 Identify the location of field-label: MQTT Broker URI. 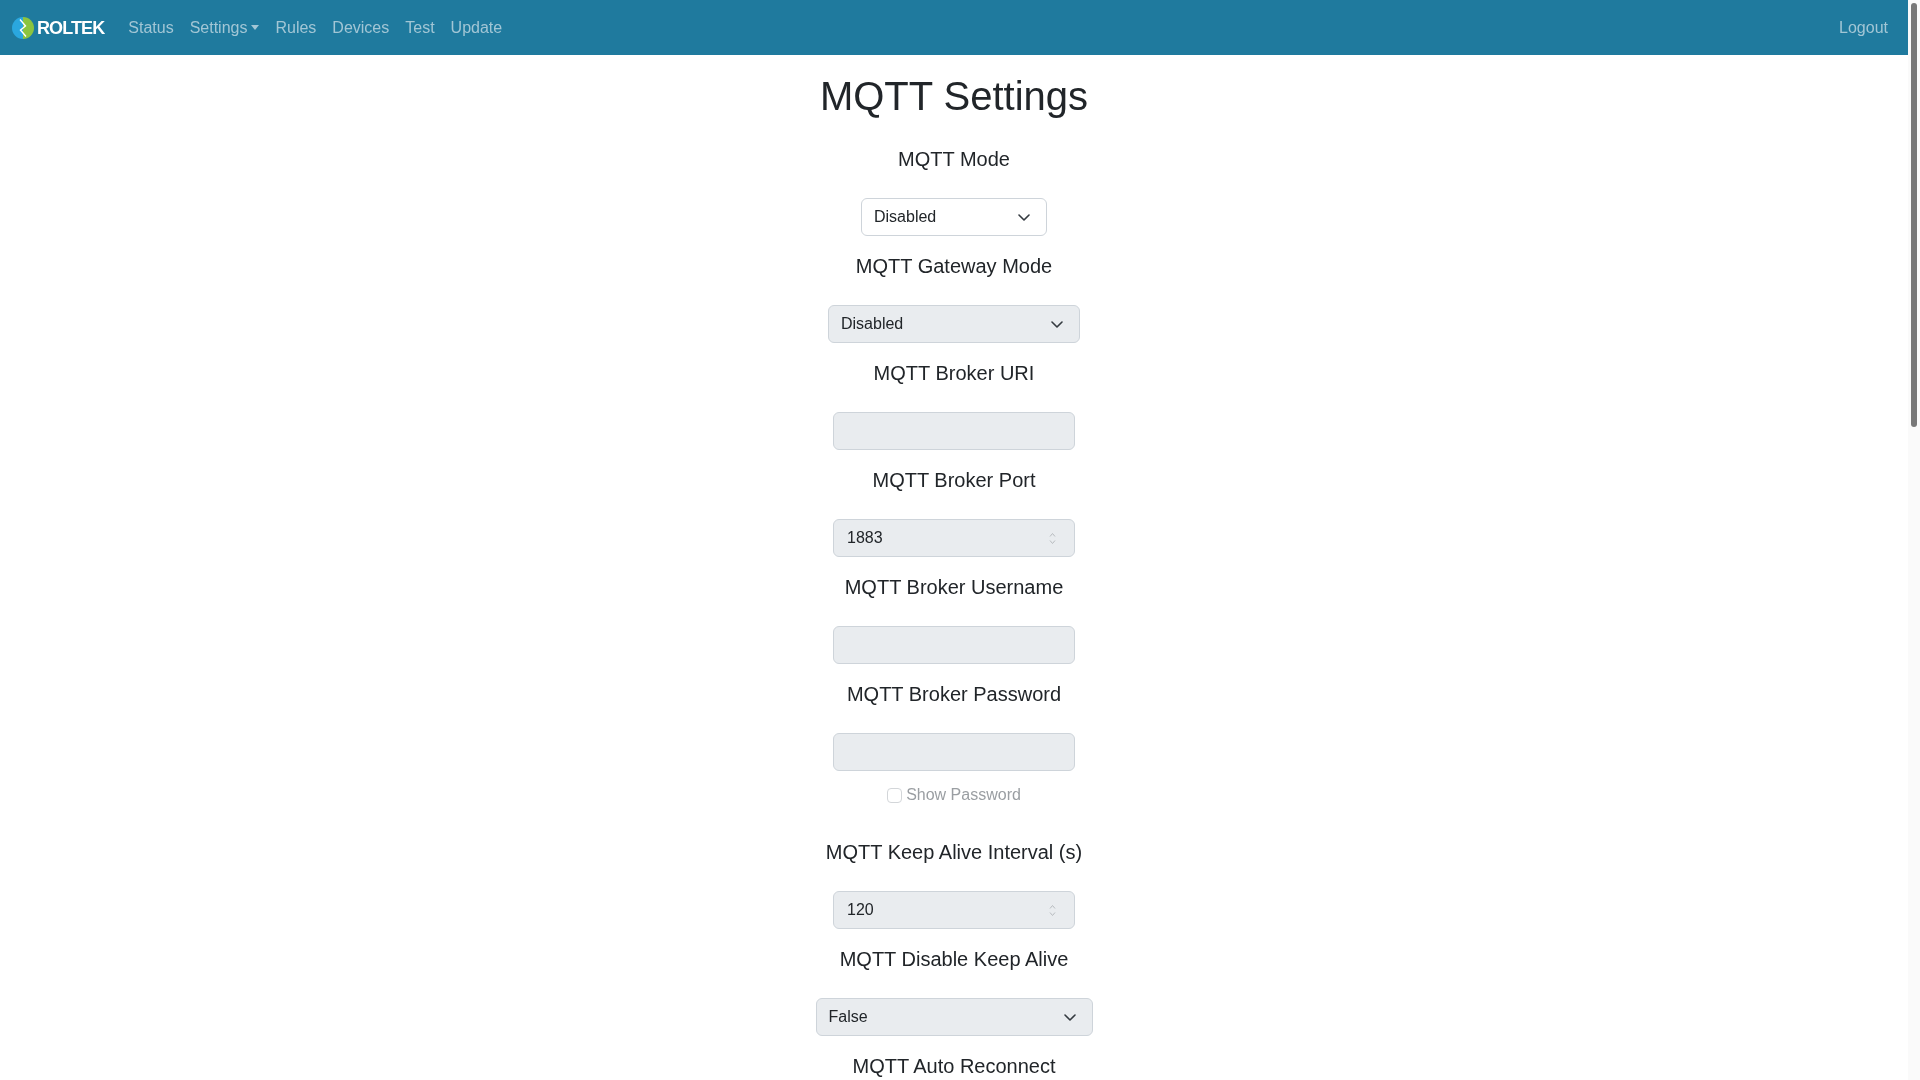
(954, 373).